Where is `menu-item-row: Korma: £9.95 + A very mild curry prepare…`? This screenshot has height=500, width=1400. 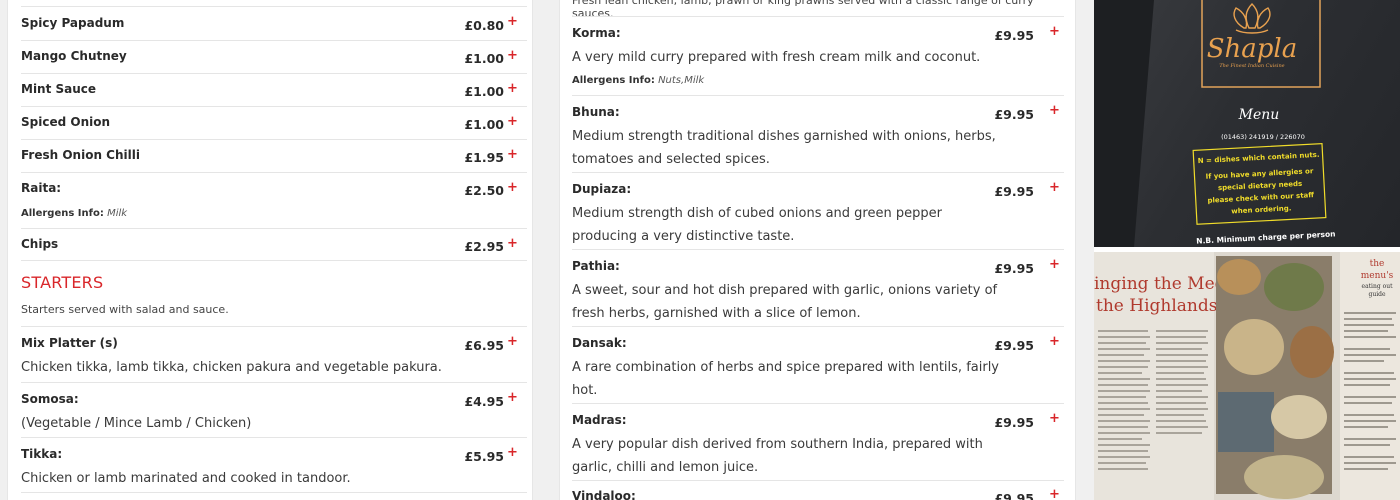
menu-item-row: Korma: £9.95 + A very mild curry prepare… is located at coordinates (818, 55).